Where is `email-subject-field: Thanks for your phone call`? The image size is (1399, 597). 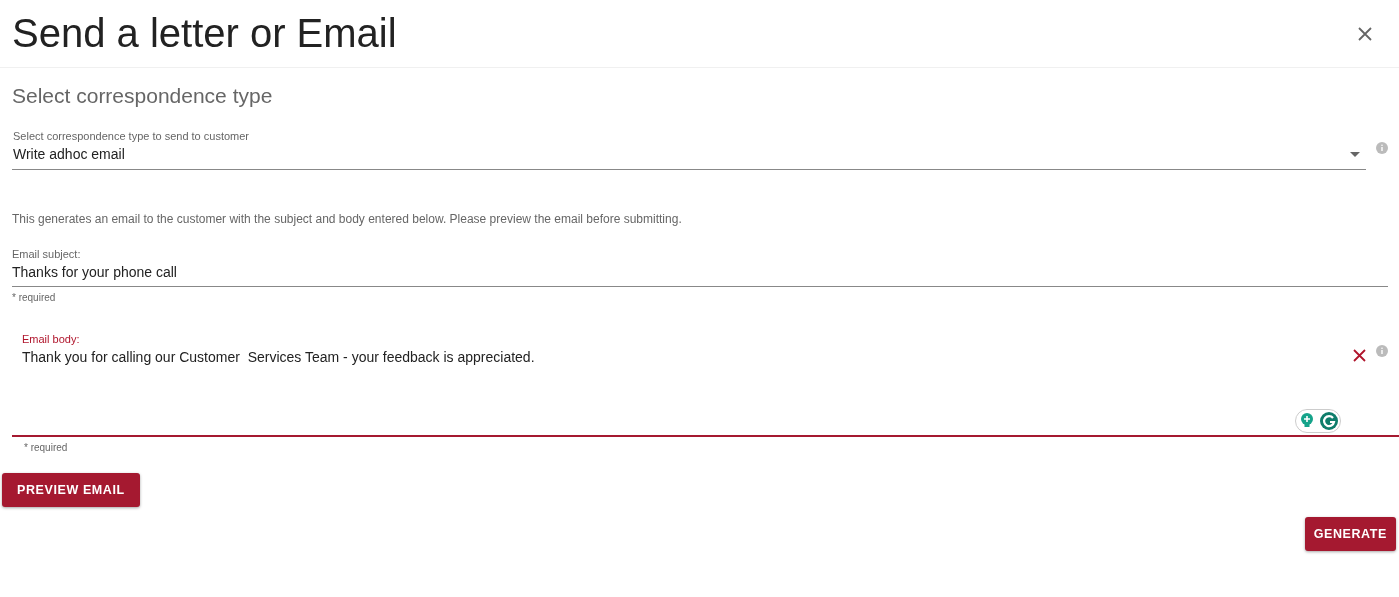 email-subject-field: Thanks for your phone call is located at coordinates (700, 275).